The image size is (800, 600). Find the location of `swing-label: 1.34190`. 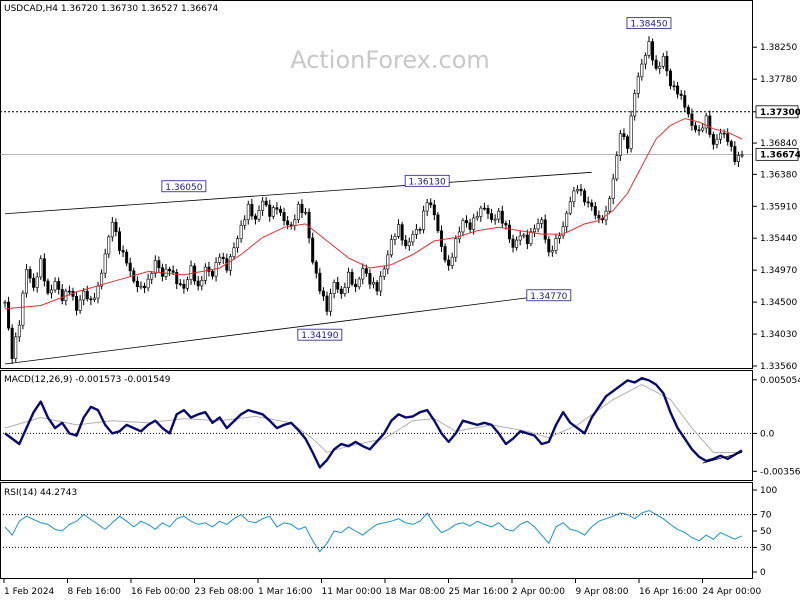

swing-label: 1.34190 is located at coordinates (319, 336).